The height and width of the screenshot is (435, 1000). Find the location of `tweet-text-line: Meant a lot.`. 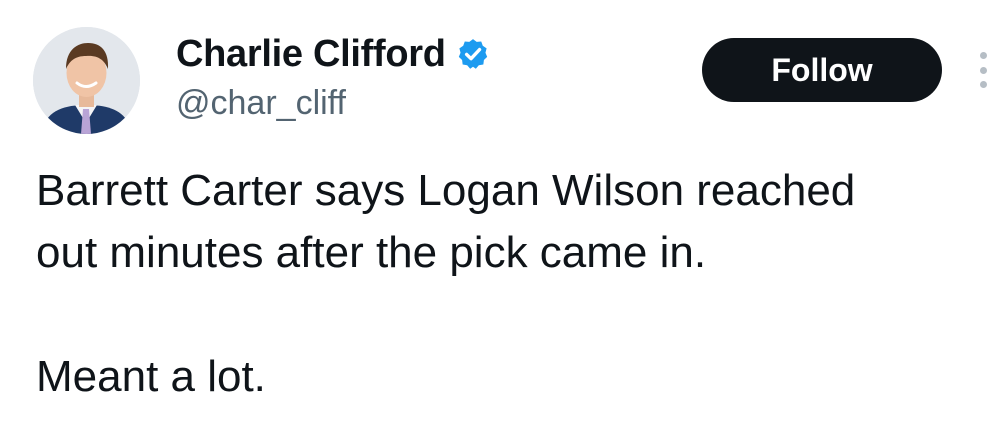

tweet-text-line: Meant a lot. is located at coordinates (151, 376).